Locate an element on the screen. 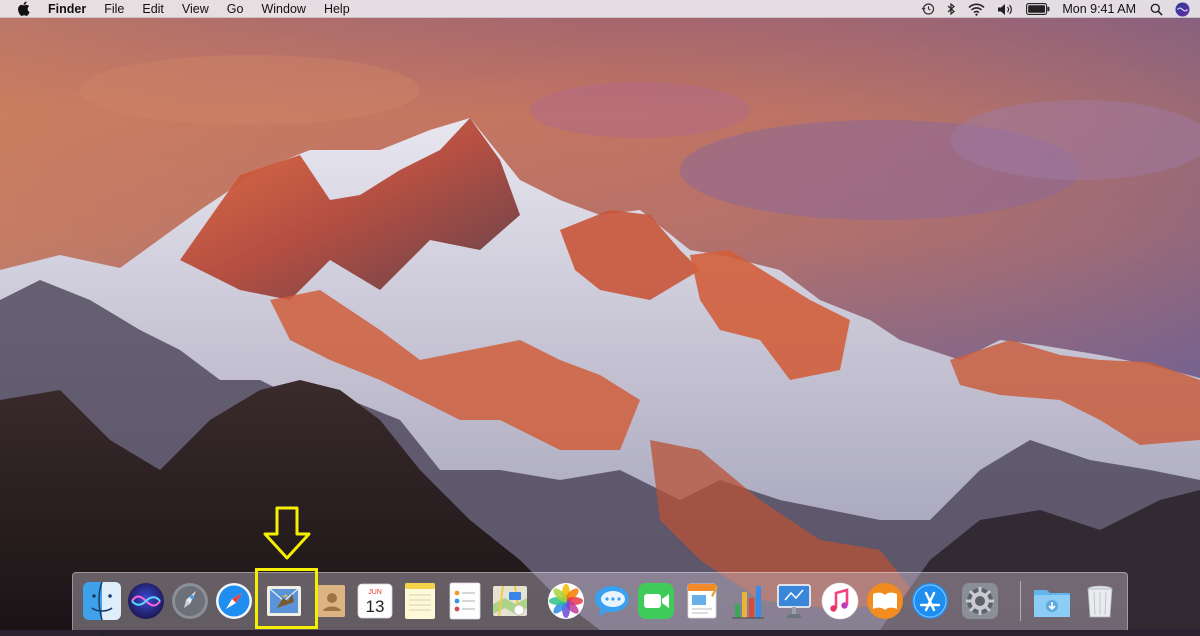 The width and height of the screenshot is (1200, 636). dock-reminders is located at coordinates (465, 601).